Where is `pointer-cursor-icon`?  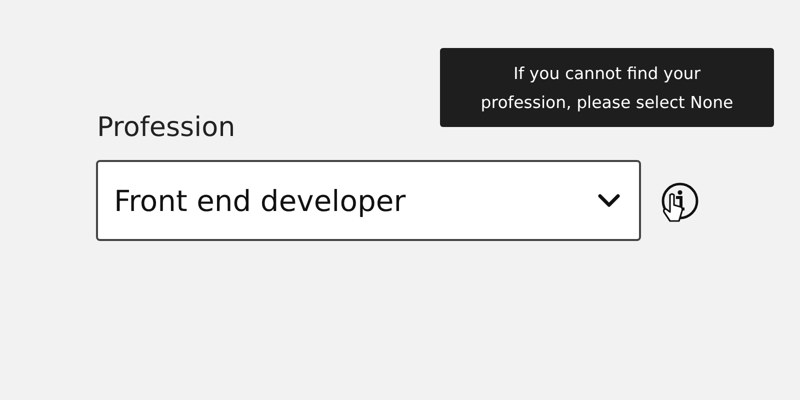 pointer-cursor-icon is located at coordinates (673, 207).